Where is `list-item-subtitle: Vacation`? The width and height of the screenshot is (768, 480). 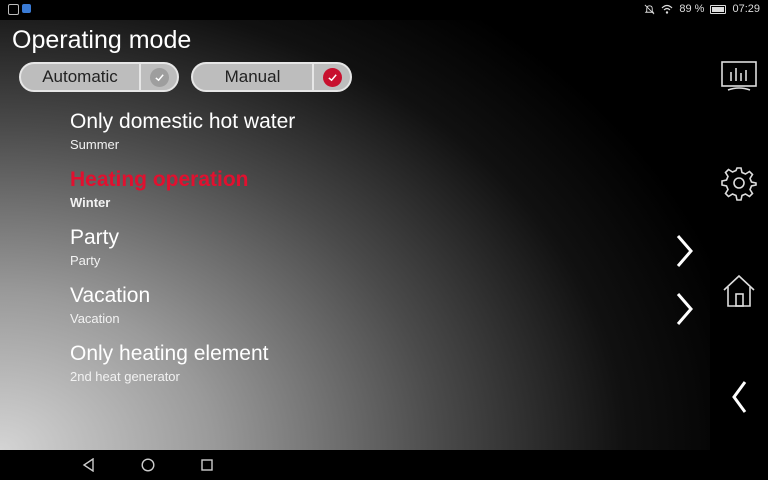 list-item-subtitle: Vacation is located at coordinates (95, 318).